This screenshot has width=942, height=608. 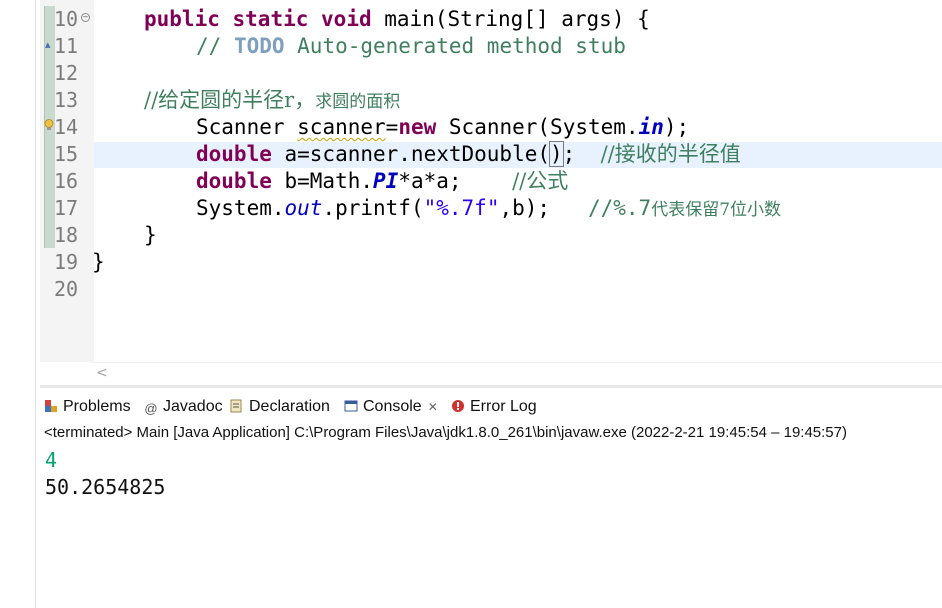 What do you see at coordinates (48, 44) in the screenshot?
I see `override-marker-icon: ▴` at bounding box center [48, 44].